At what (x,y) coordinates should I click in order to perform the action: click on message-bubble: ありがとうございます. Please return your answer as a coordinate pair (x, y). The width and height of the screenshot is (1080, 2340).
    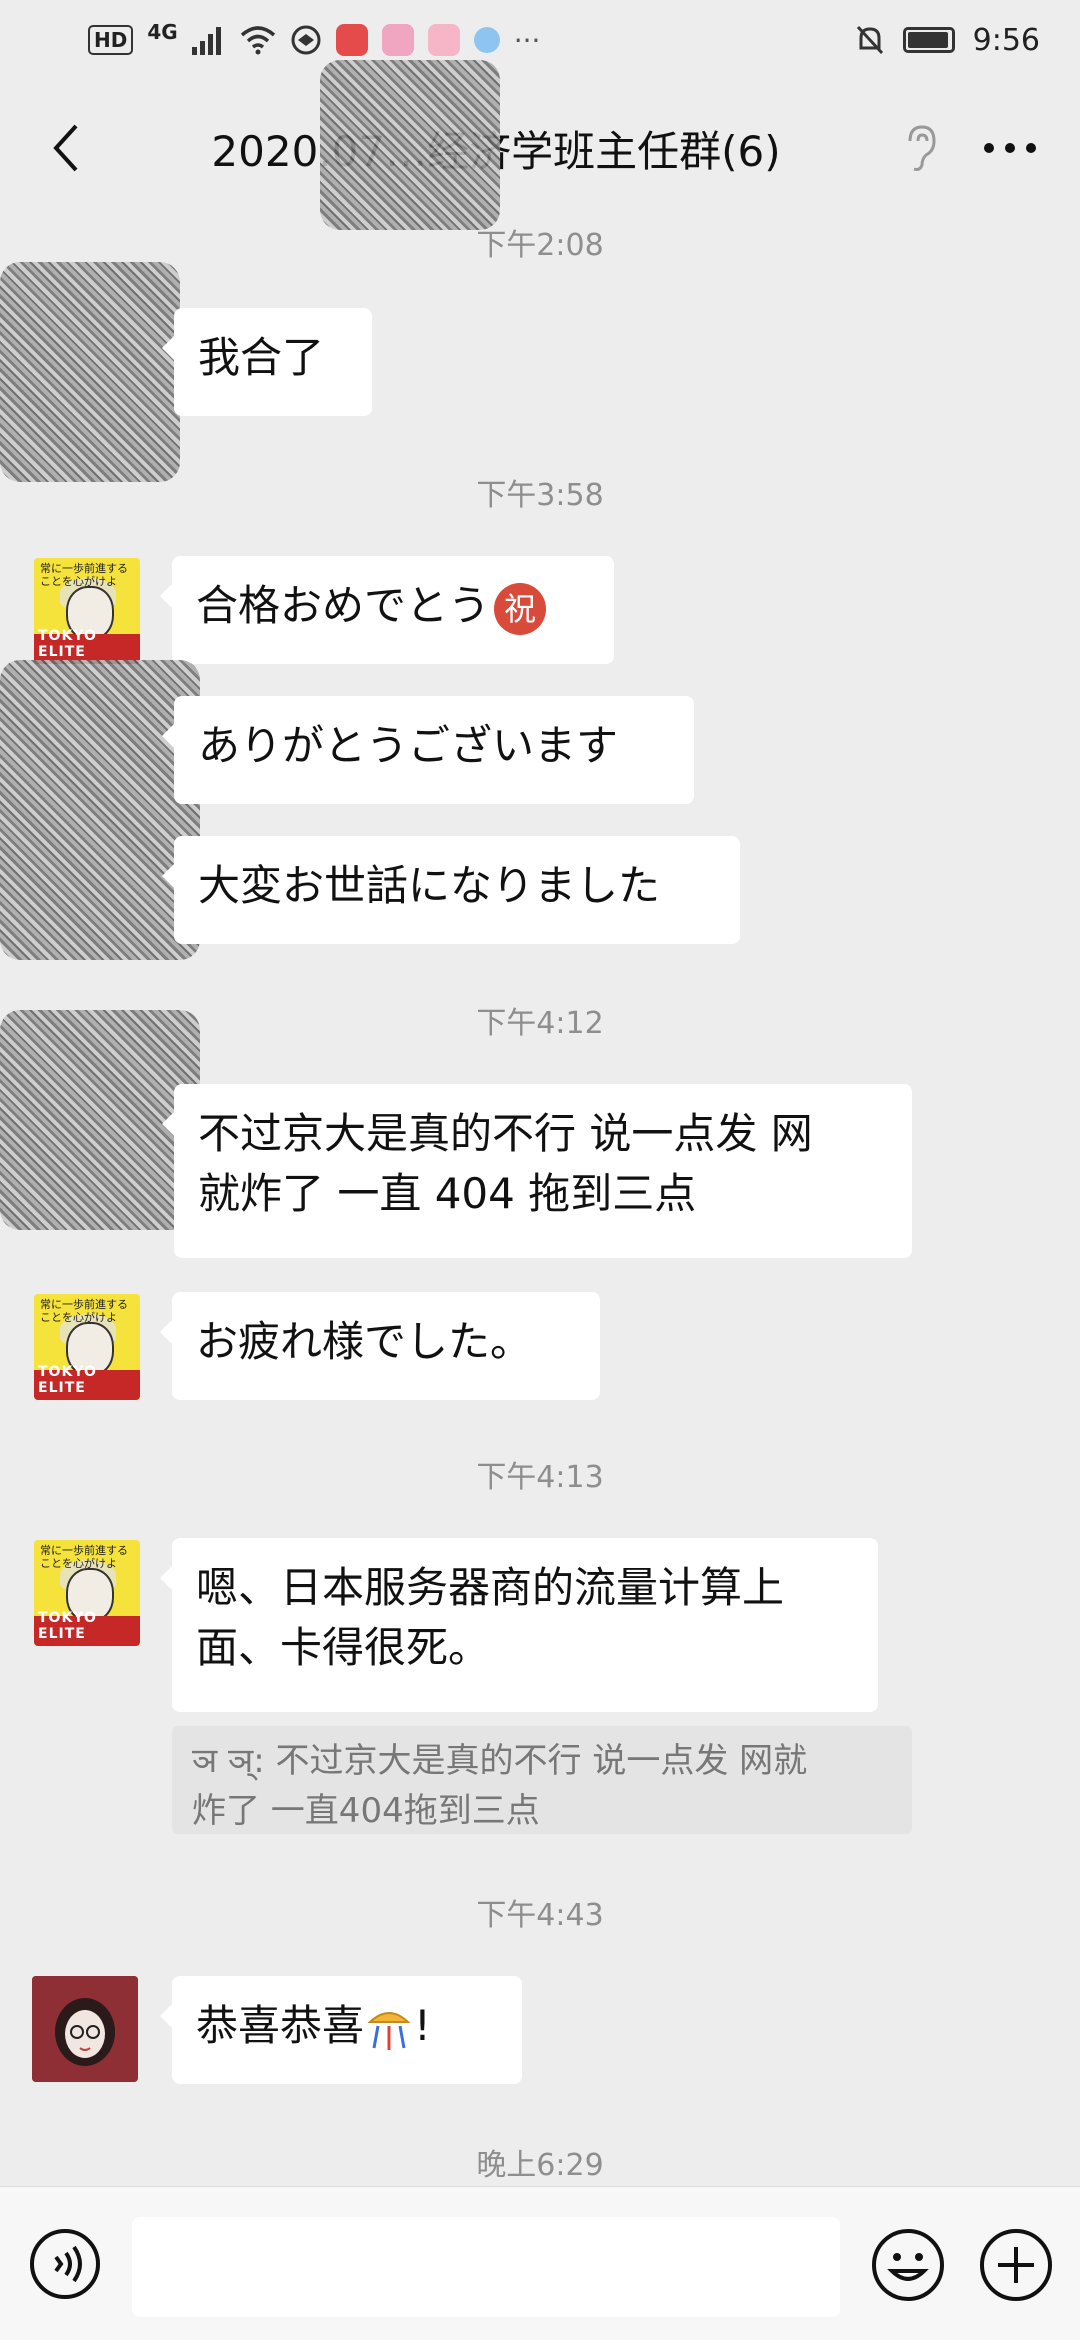
    Looking at the image, I should click on (428, 750).